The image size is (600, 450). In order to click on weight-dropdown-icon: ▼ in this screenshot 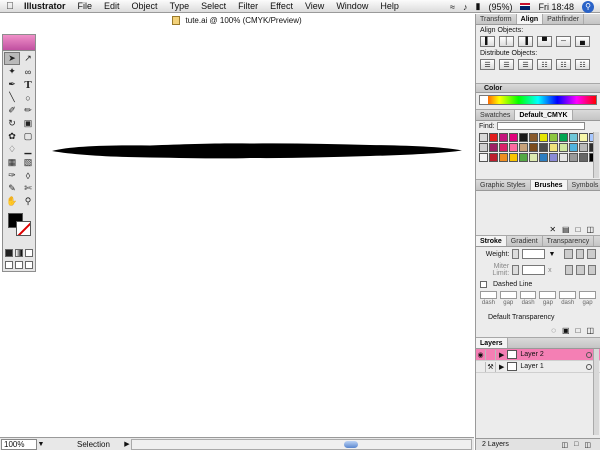, I will do `click(551, 254)`.